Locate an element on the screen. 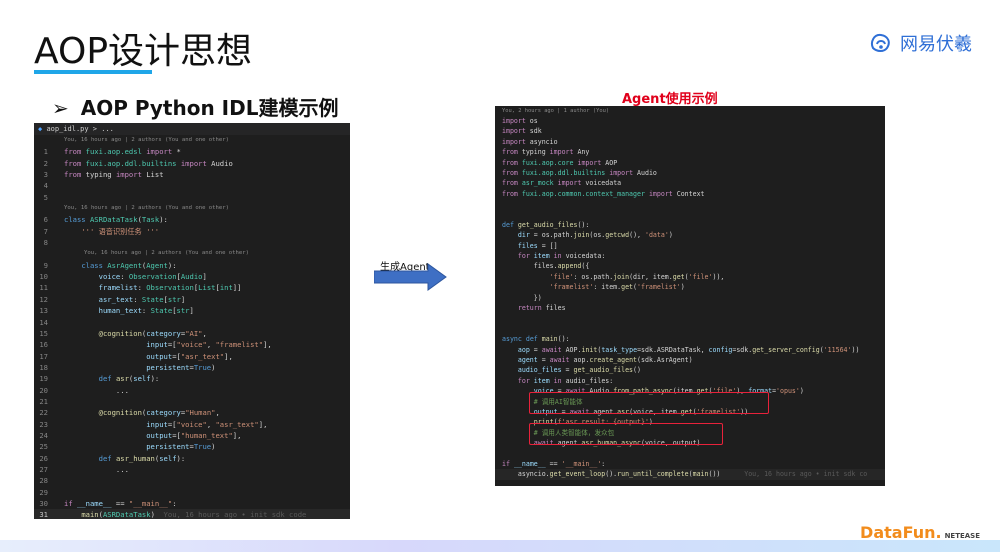 This screenshot has height=552, width=1000. subtitle: ➢ AOP Python IDL建模示例 is located at coordinates (195, 106).